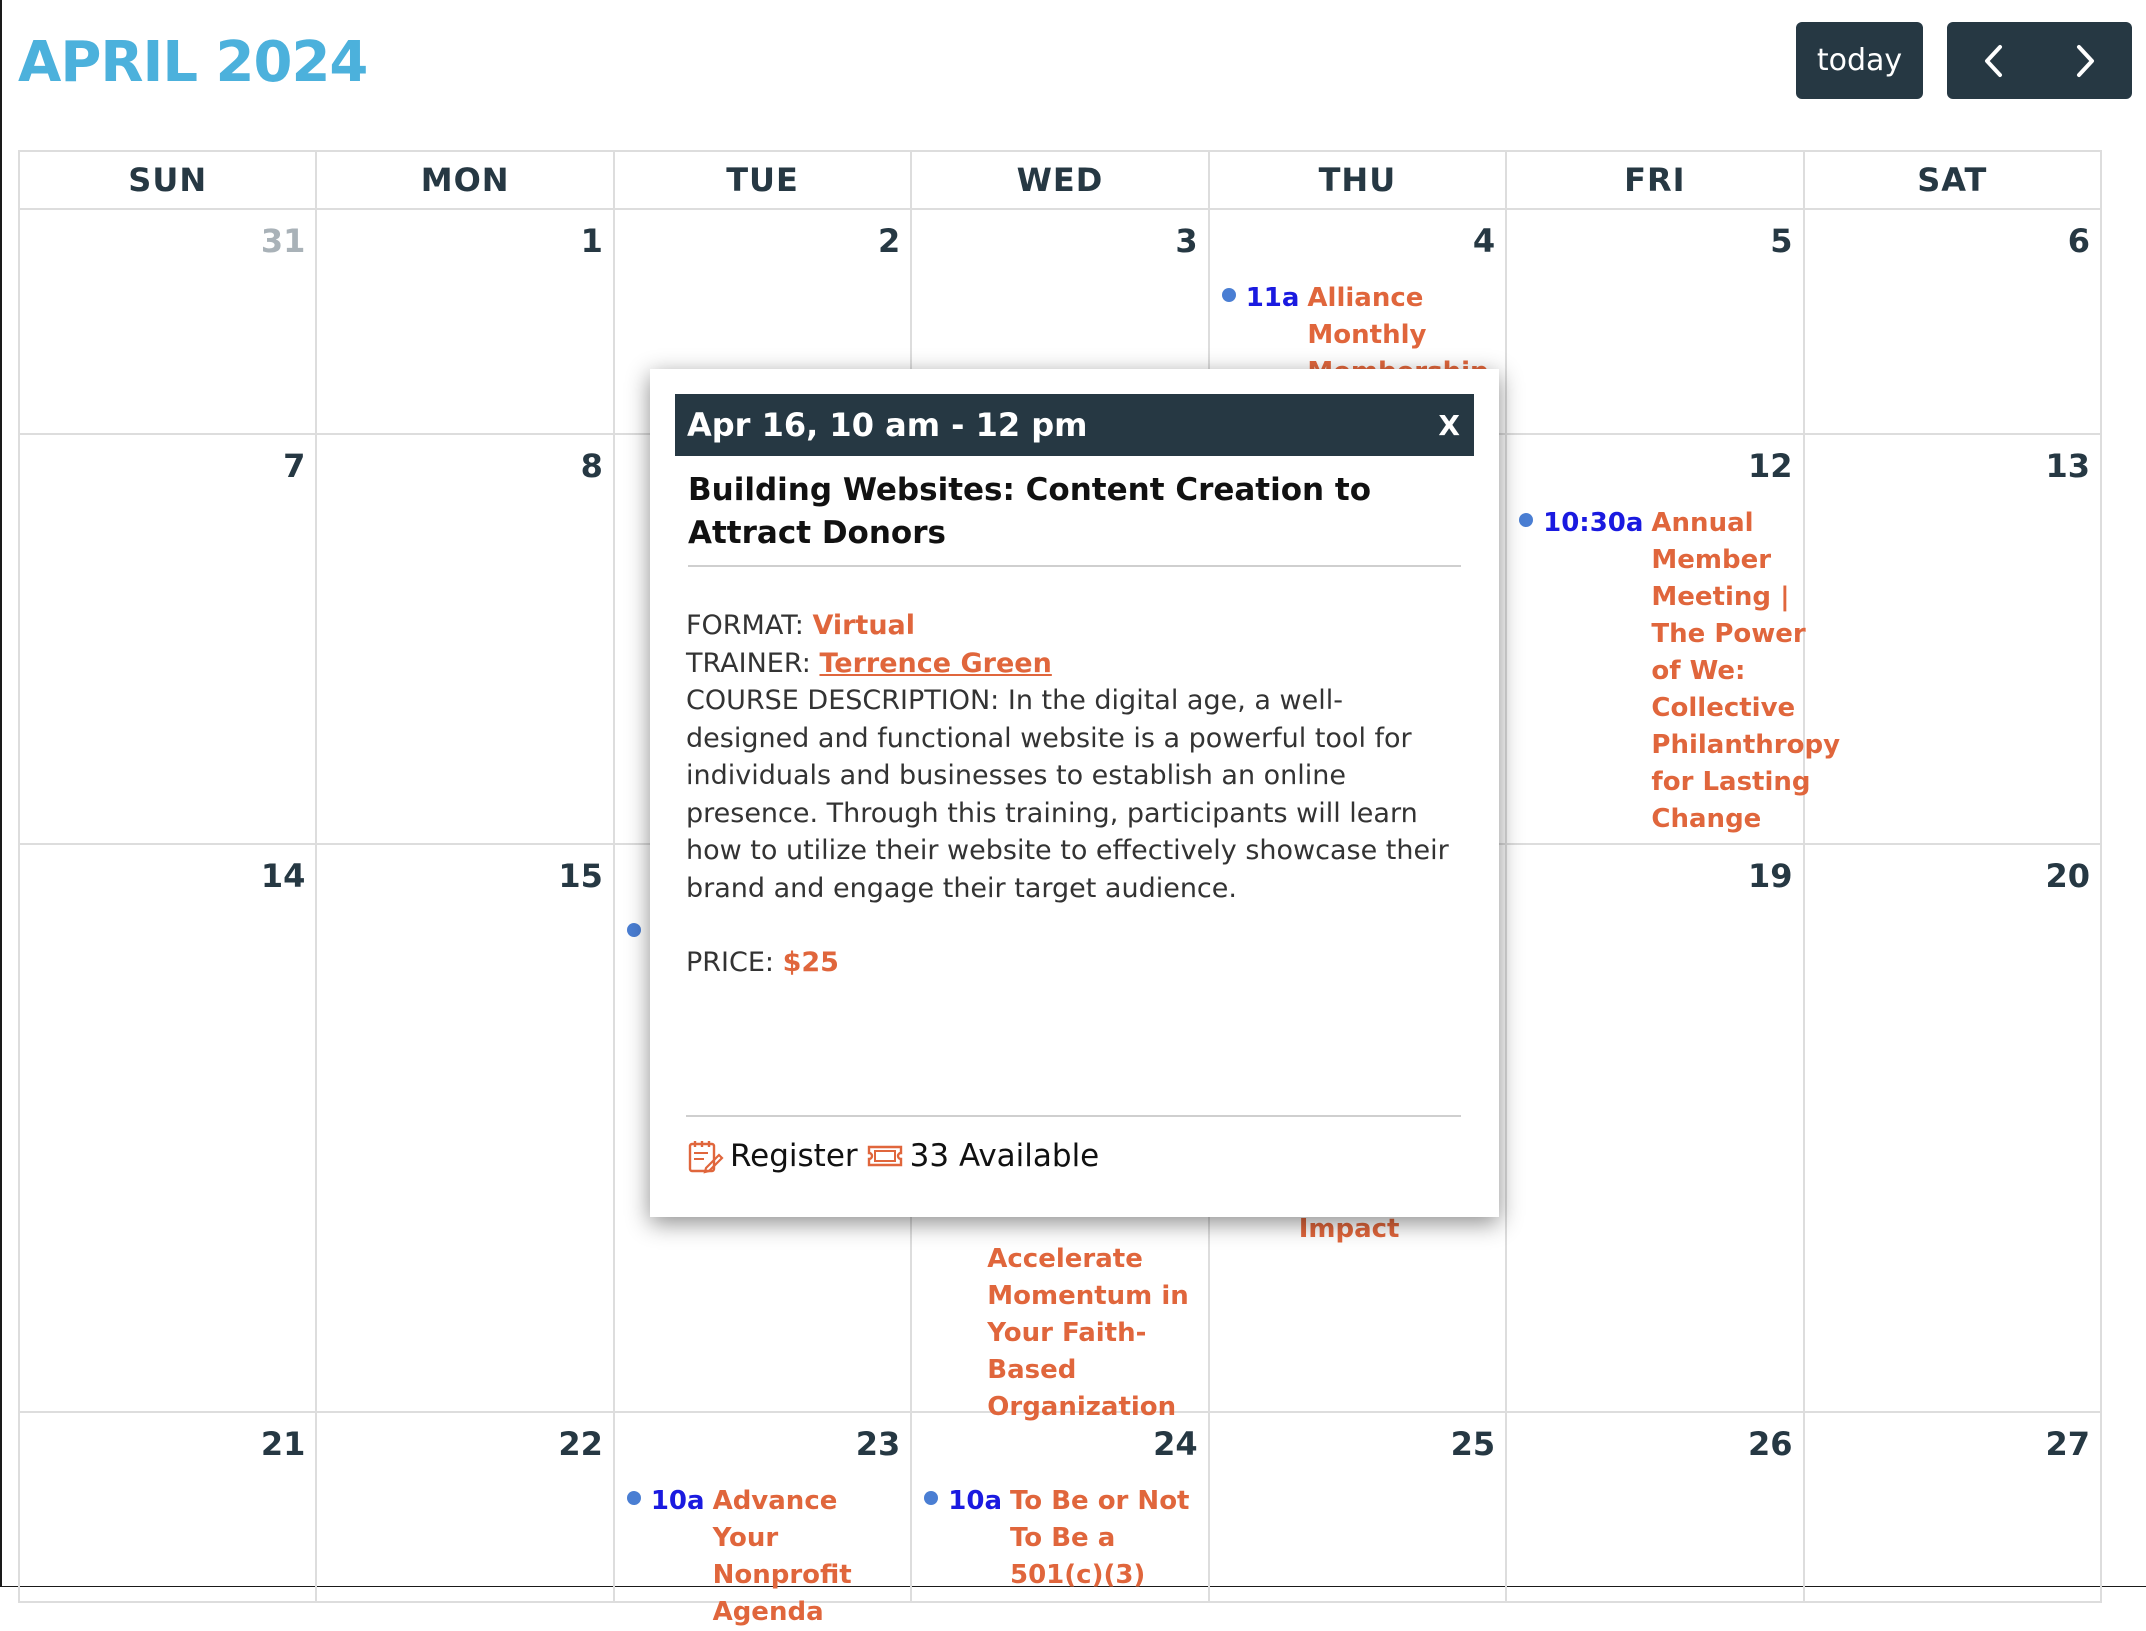 This screenshot has height=1631, width=2146. Describe the element at coordinates (782, 1556) in the screenshot. I see `event-title: Advance Your Nonprofit Agenda` at that location.